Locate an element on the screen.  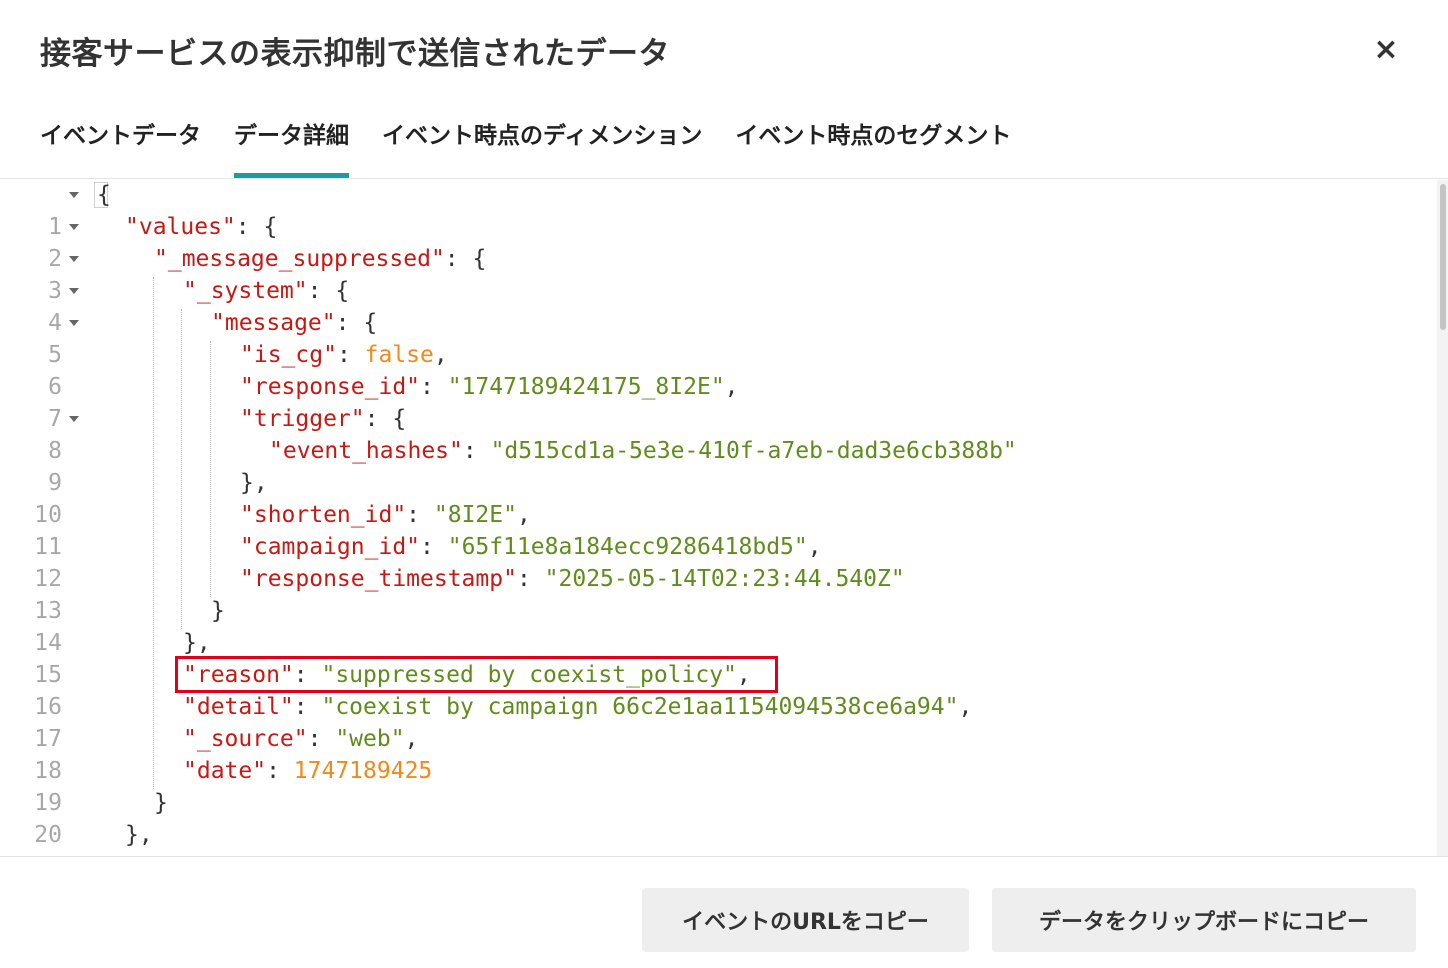
tab-event-data: イベントデータ is located at coordinates (120, 145).